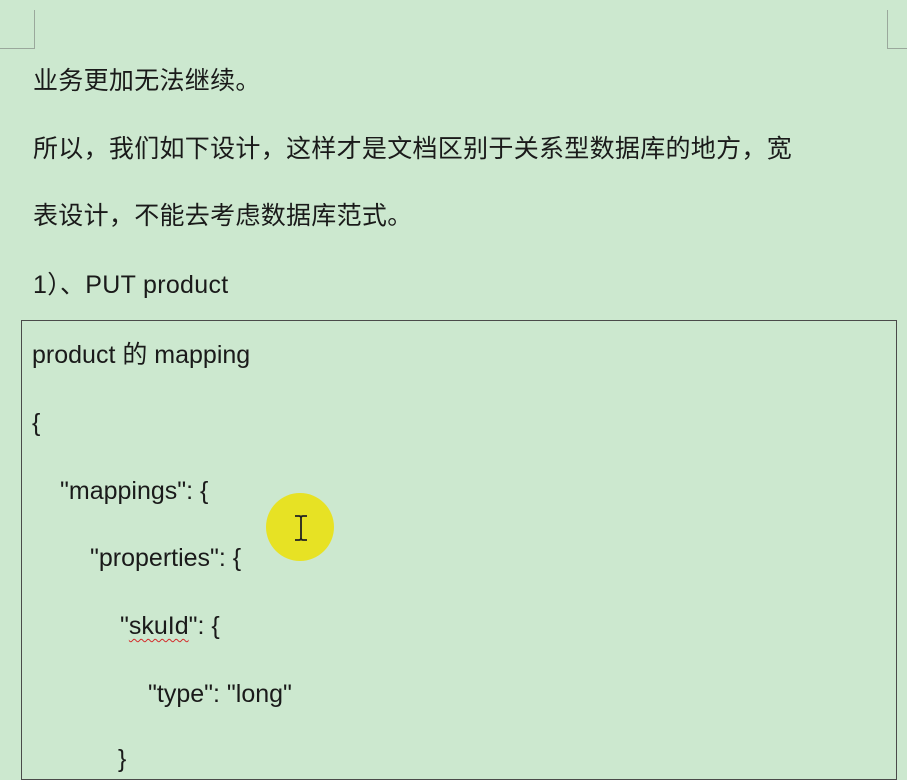  What do you see at coordinates (130, 285) in the screenshot?
I see `step-heading: 1）、PUT product` at bounding box center [130, 285].